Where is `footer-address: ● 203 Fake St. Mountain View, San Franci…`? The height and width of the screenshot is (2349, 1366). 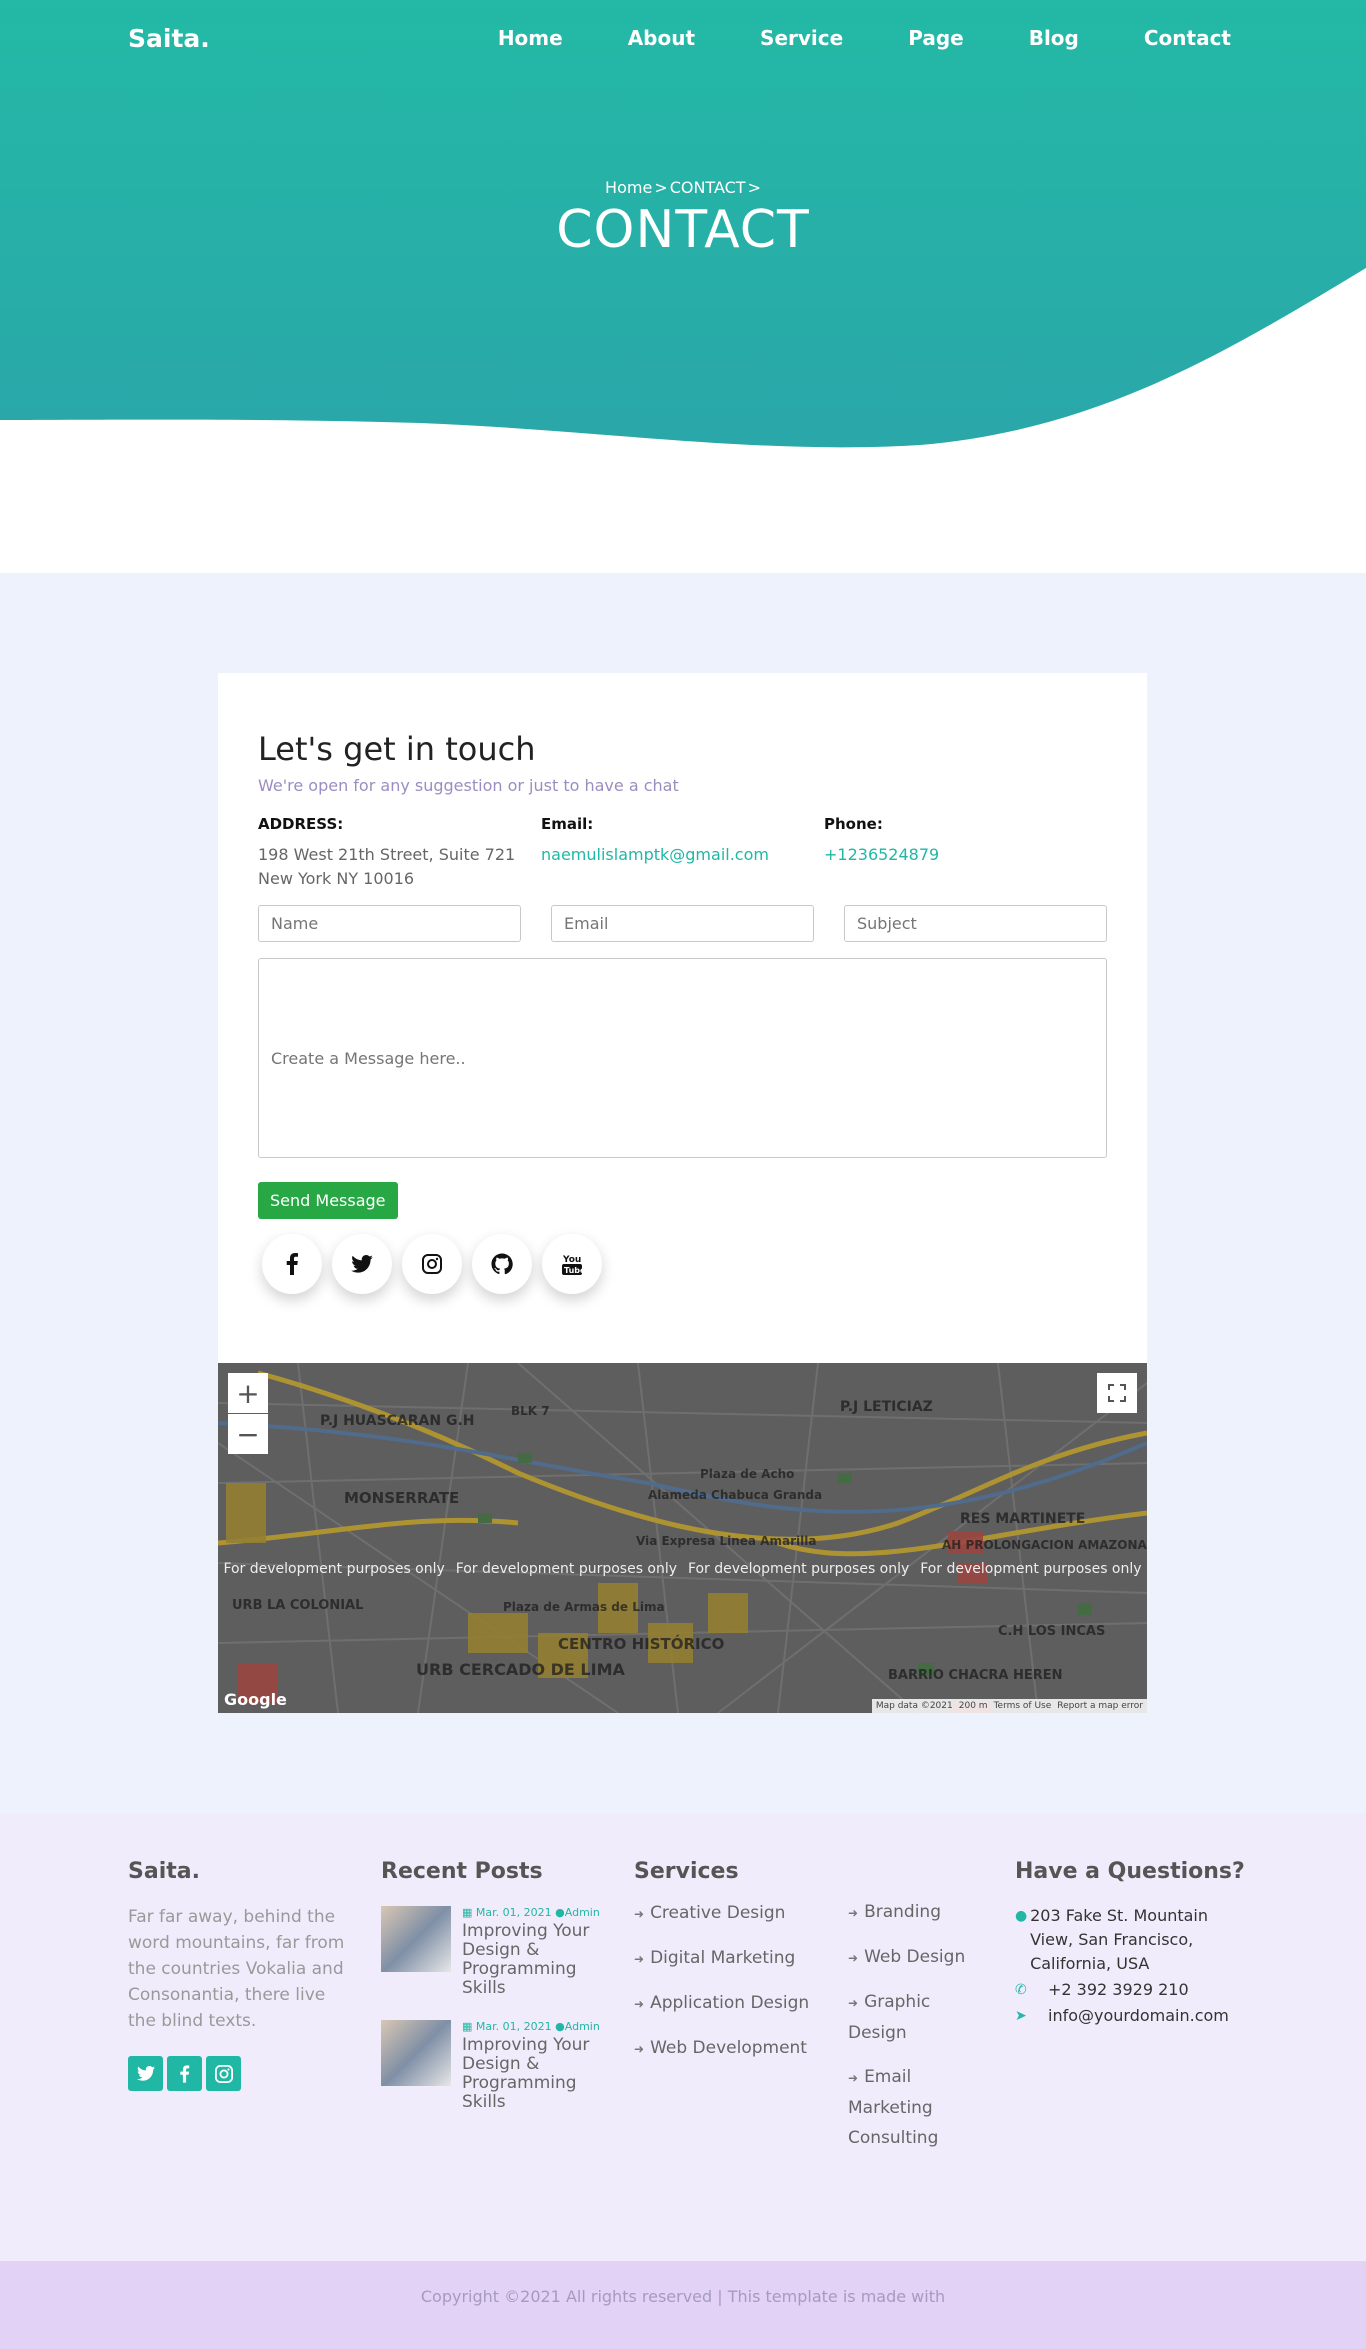
footer-address: ● 203 Fake St. Mountain View, San Franci… is located at coordinates (1130, 1940).